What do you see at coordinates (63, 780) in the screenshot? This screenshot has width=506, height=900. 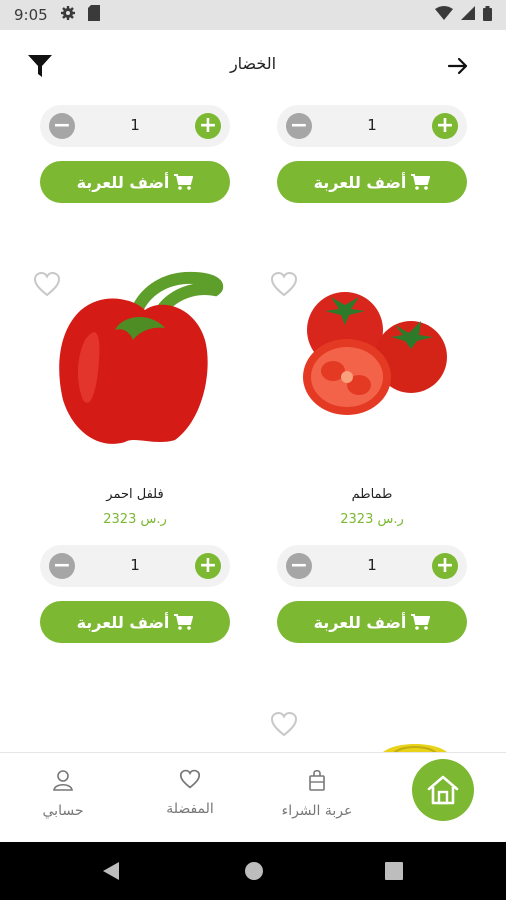 I see `user-icon` at bounding box center [63, 780].